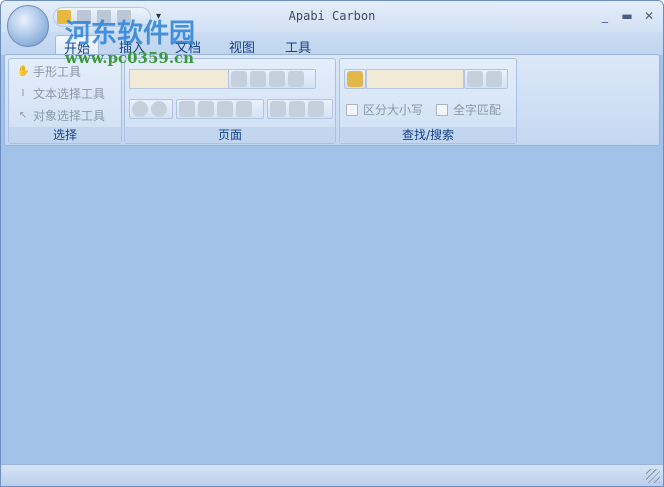 The image size is (664, 487). Describe the element at coordinates (23, 71) in the screenshot. I see `hand-icon: ✋` at that location.